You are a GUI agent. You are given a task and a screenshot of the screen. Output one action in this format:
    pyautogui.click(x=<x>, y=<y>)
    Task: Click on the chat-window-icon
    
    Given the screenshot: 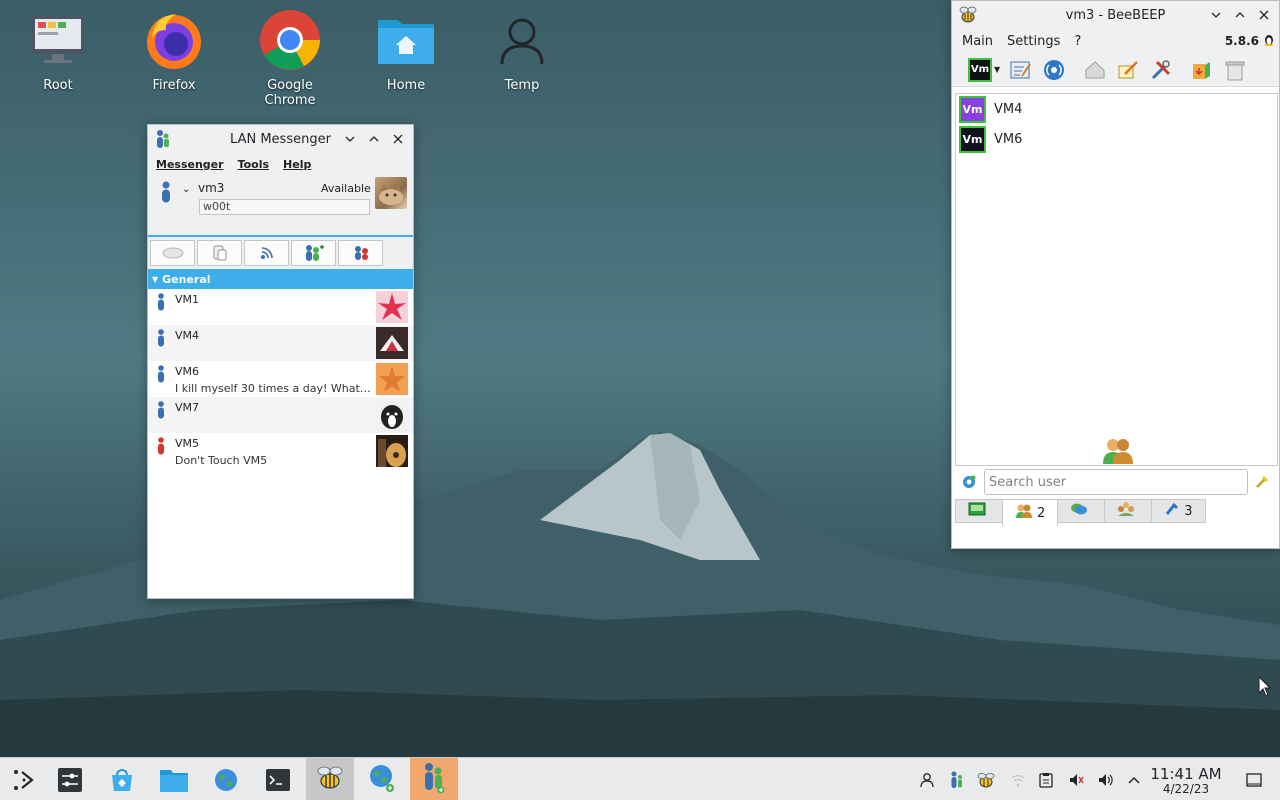 What is the action you would take?
    pyautogui.click(x=977, y=511)
    